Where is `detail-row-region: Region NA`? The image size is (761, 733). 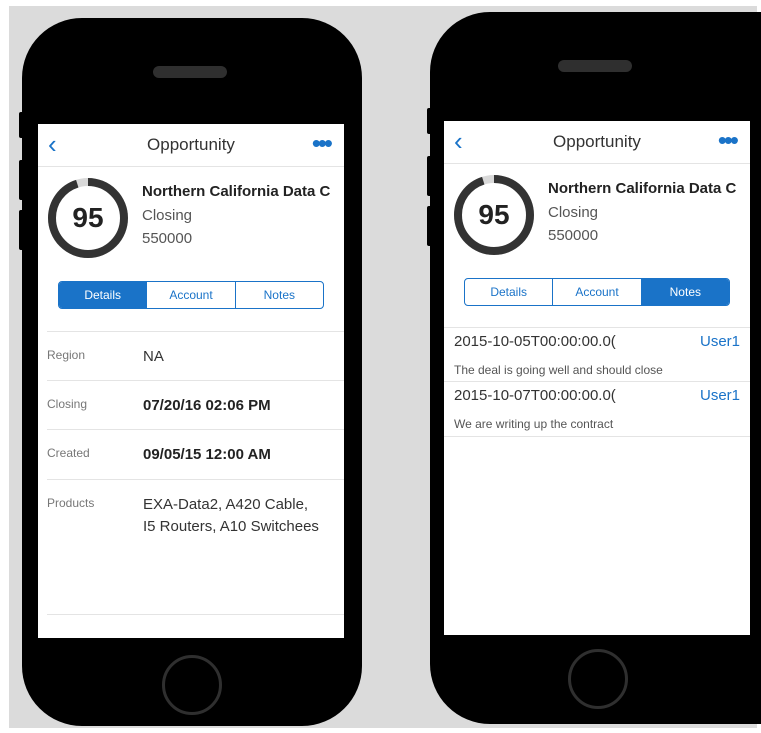 detail-row-region: Region NA is located at coordinates (195, 356).